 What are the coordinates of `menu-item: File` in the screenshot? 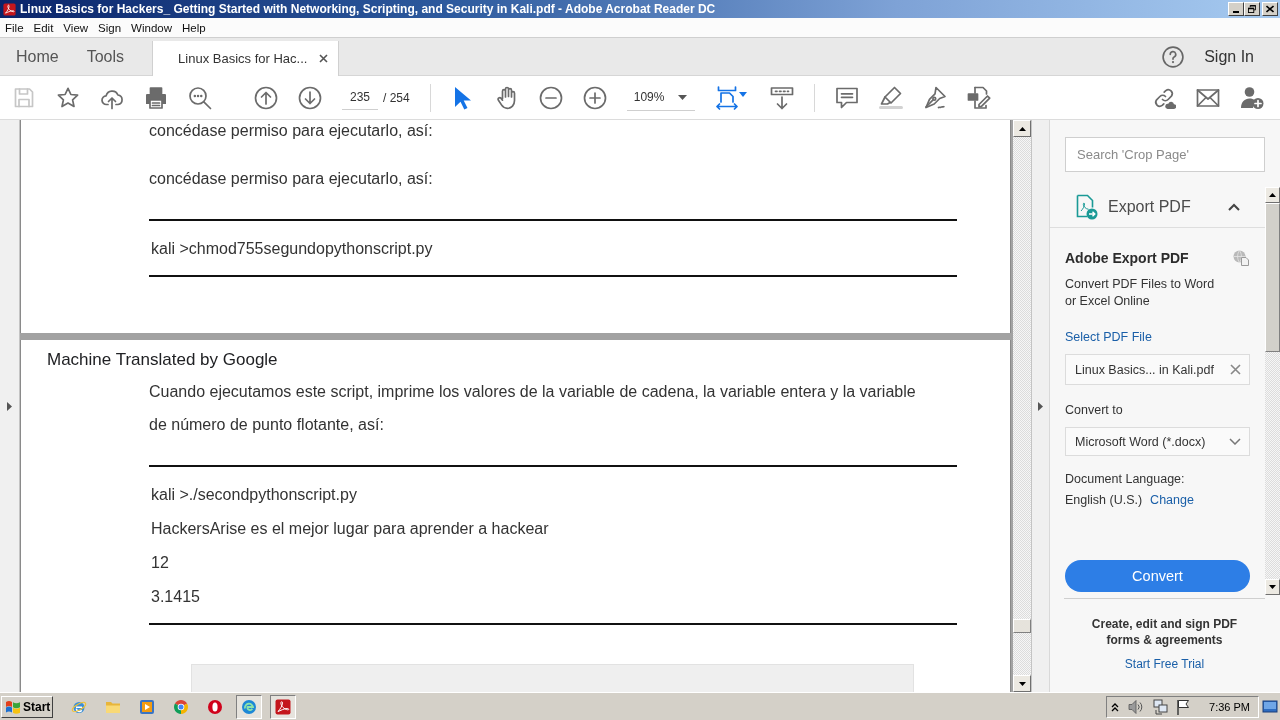 It's located at (14, 27).